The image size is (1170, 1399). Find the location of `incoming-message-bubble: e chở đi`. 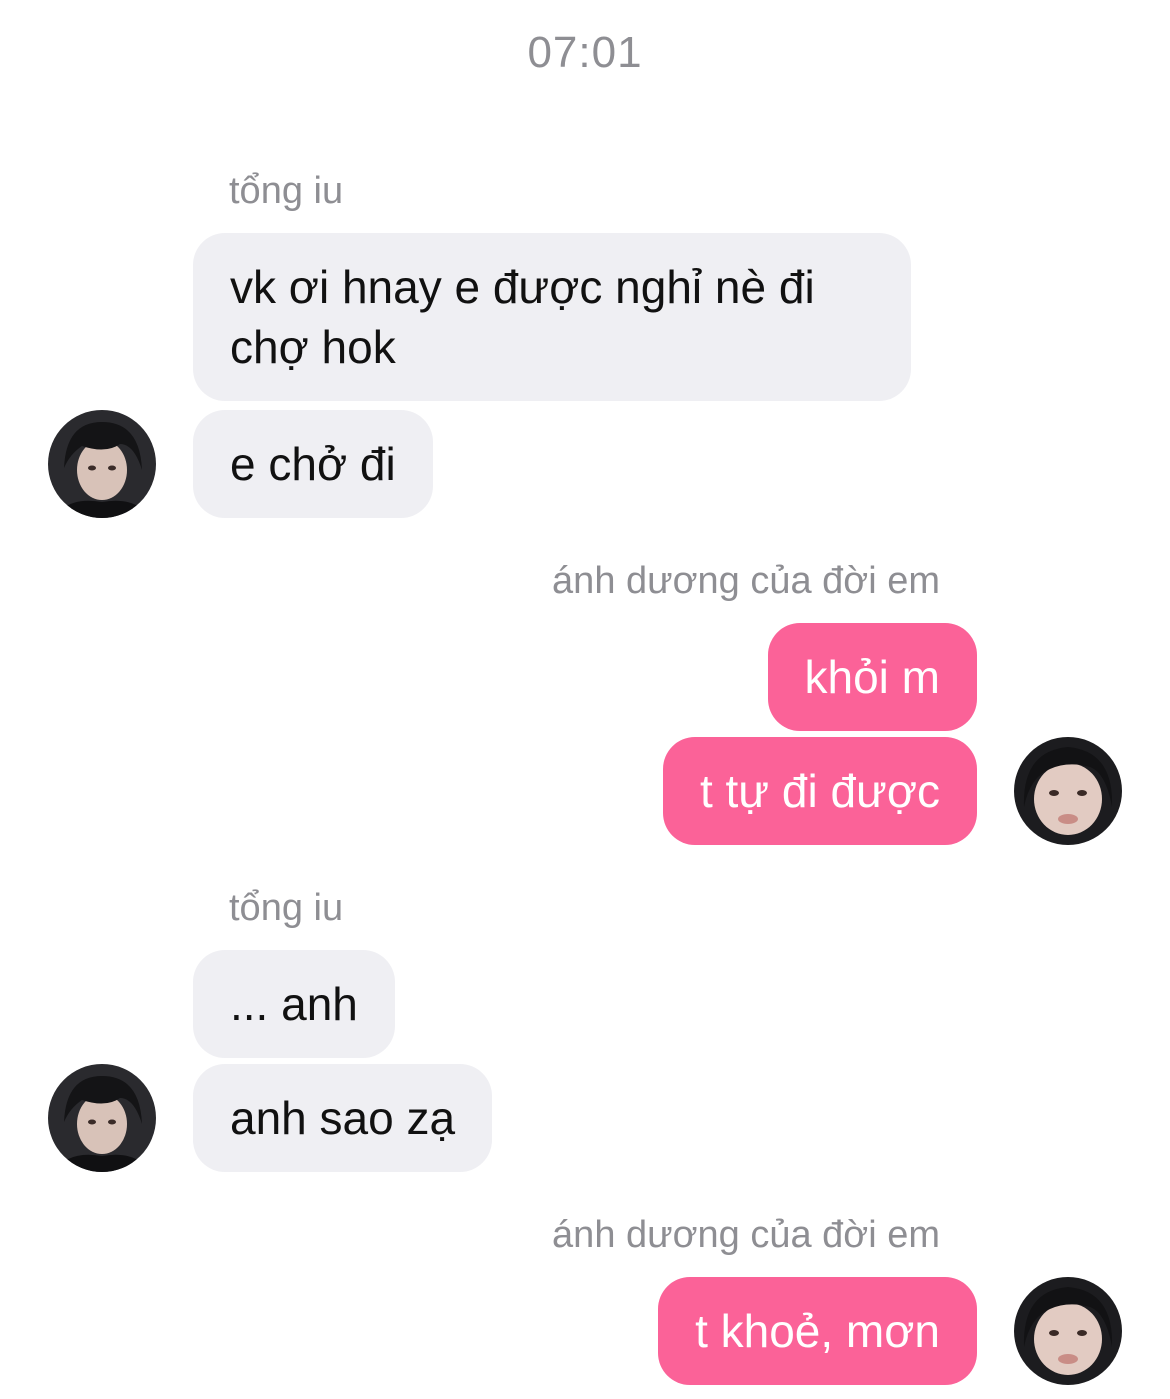

incoming-message-bubble: e chở đi is located at coordinates (313, 464).